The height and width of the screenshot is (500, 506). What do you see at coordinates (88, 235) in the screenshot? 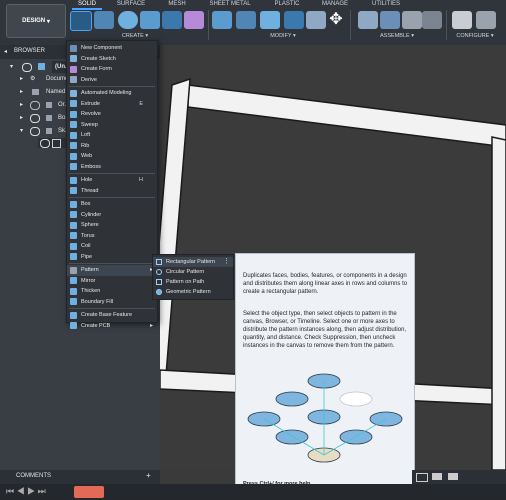
I see `menu-item-label: Torus` at bounding box center [88, 235].